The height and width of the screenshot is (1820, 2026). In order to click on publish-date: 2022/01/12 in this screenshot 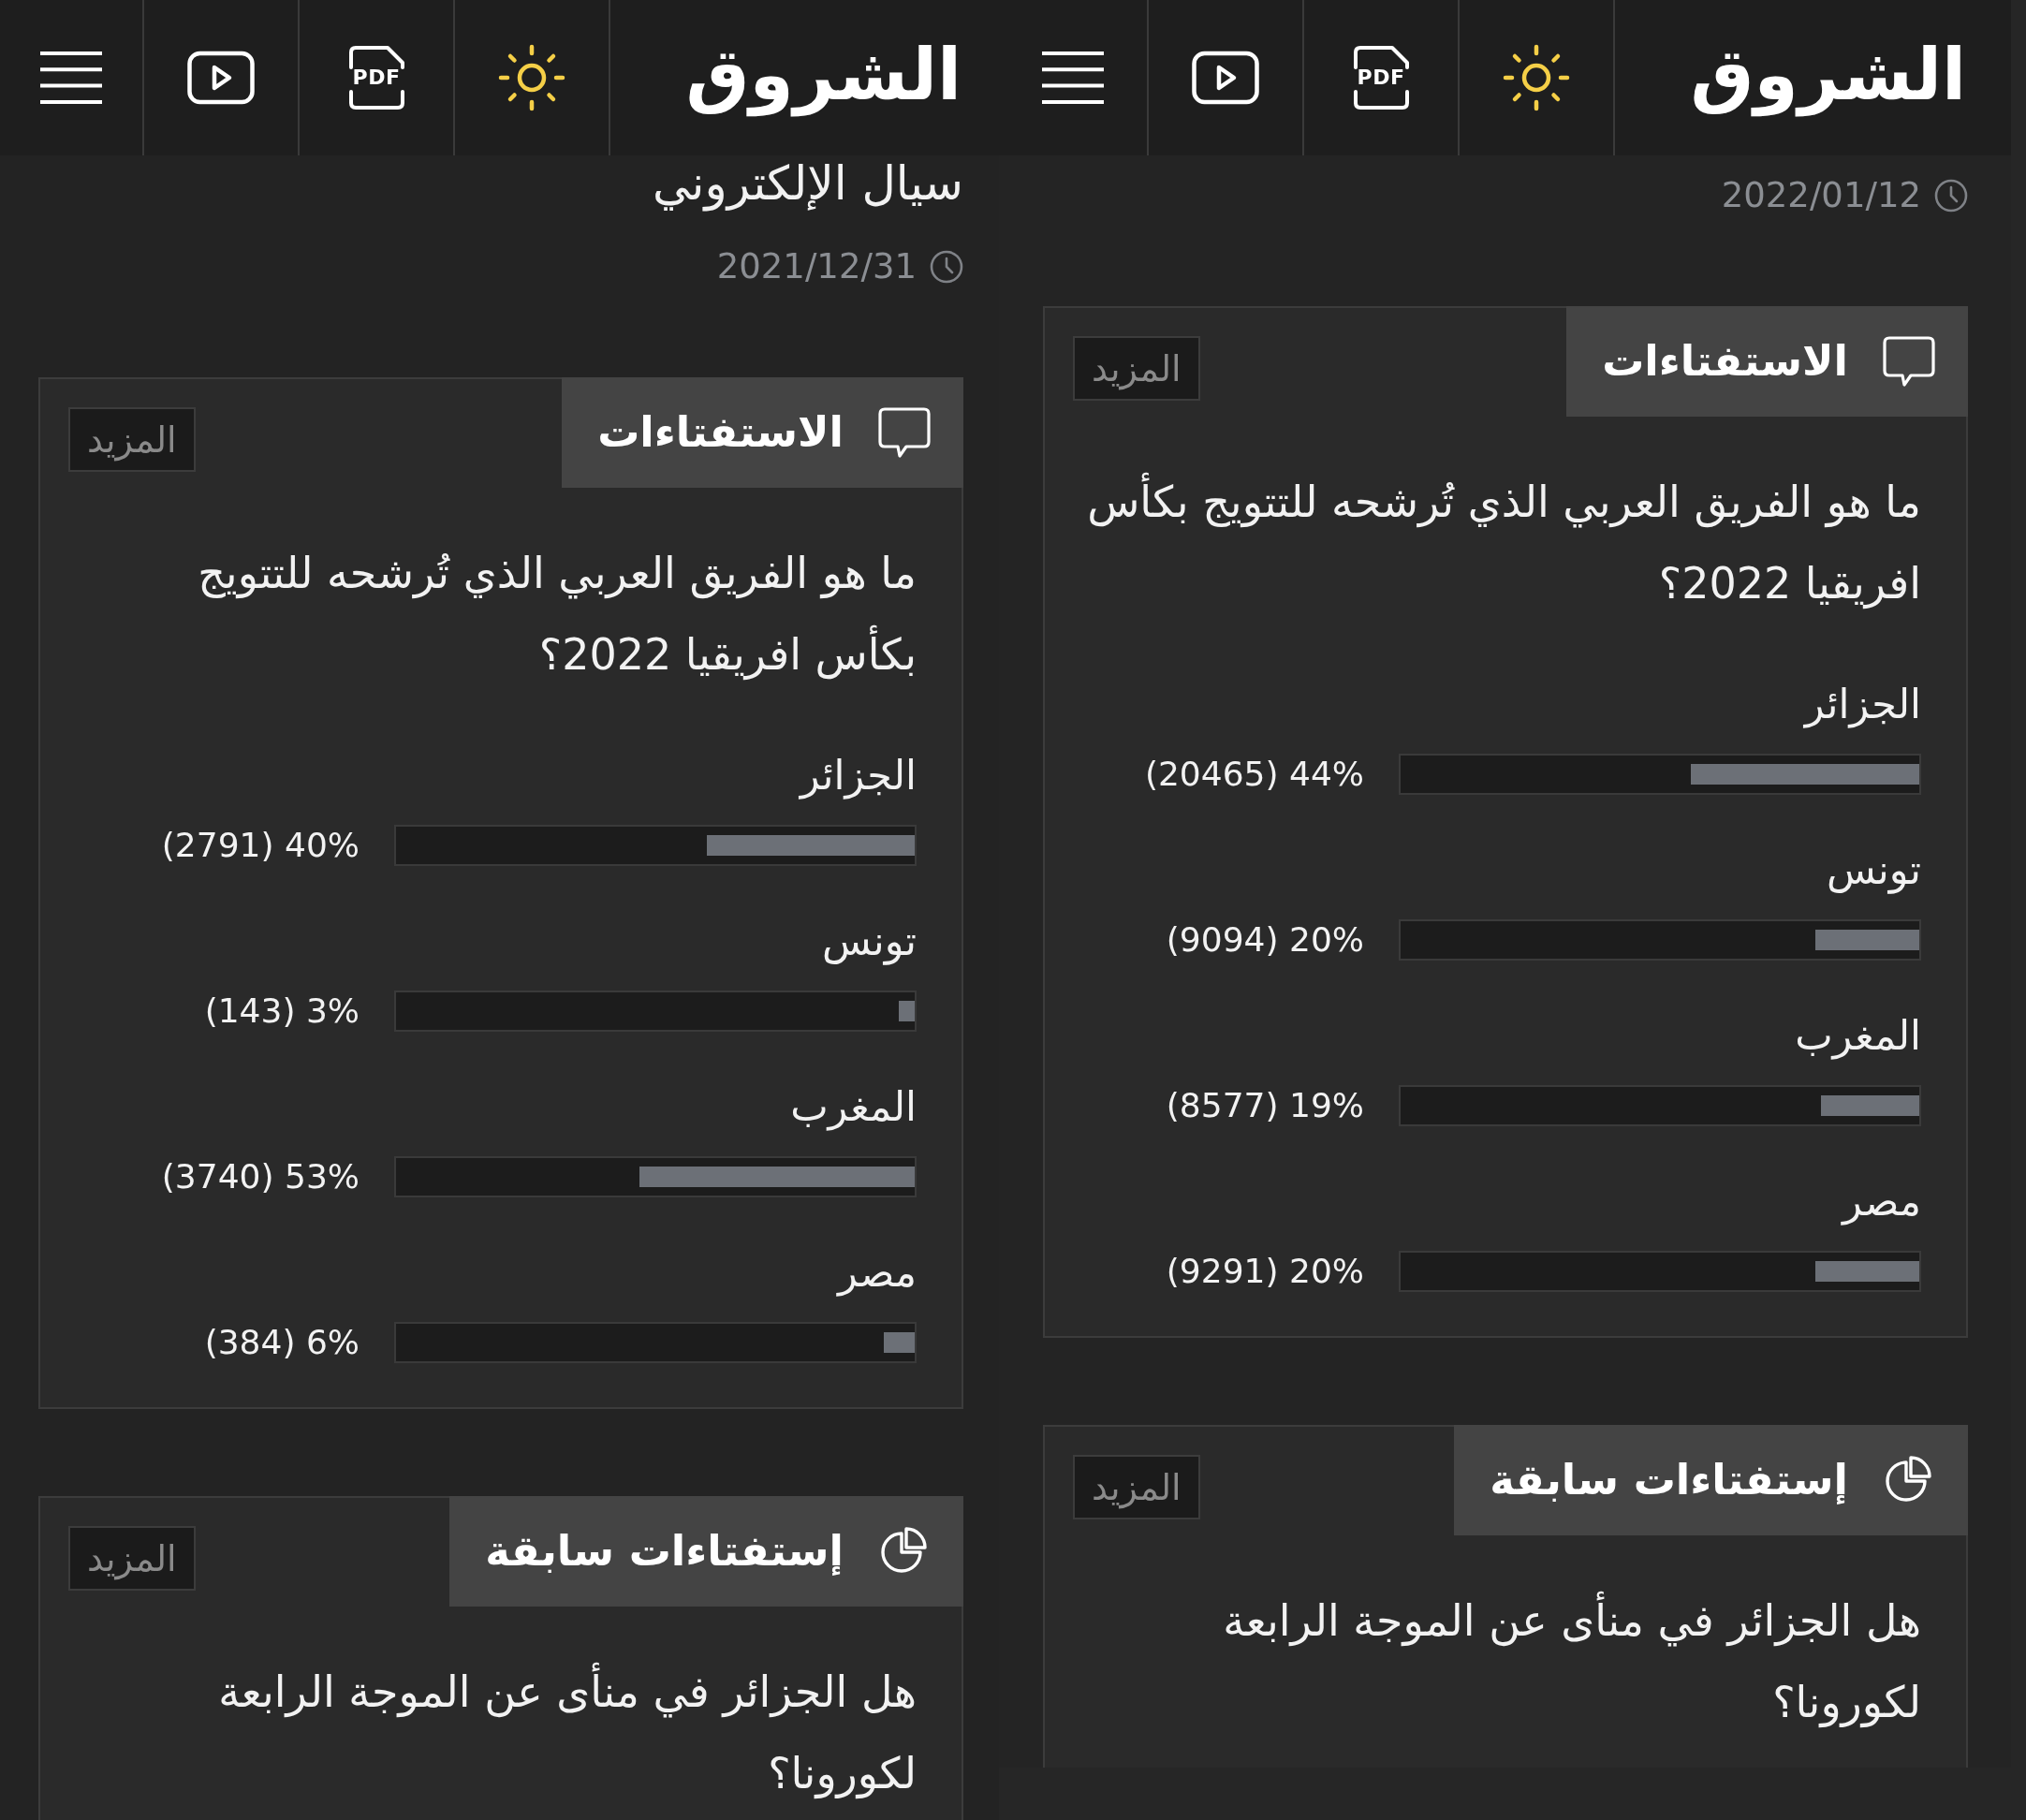, I will do `click(1821, 195)`.